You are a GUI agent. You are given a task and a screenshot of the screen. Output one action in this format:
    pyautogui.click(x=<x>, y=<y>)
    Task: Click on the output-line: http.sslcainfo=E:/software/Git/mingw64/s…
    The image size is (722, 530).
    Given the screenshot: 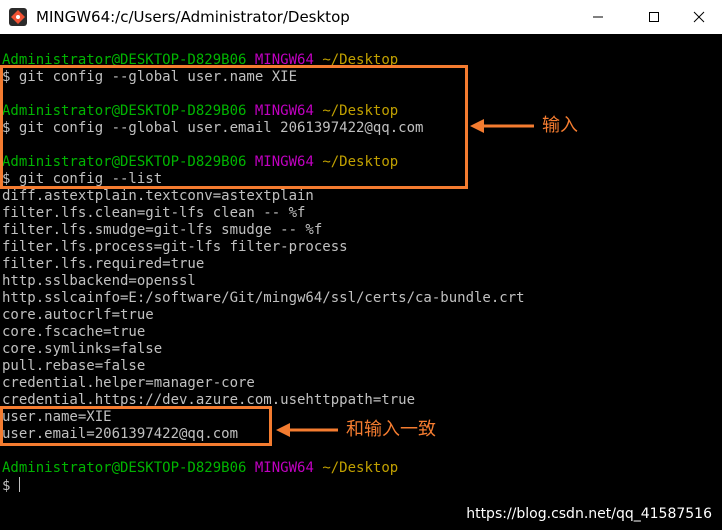 What is the action you would take?
    pyautogui.click(x=263, y=298)
    